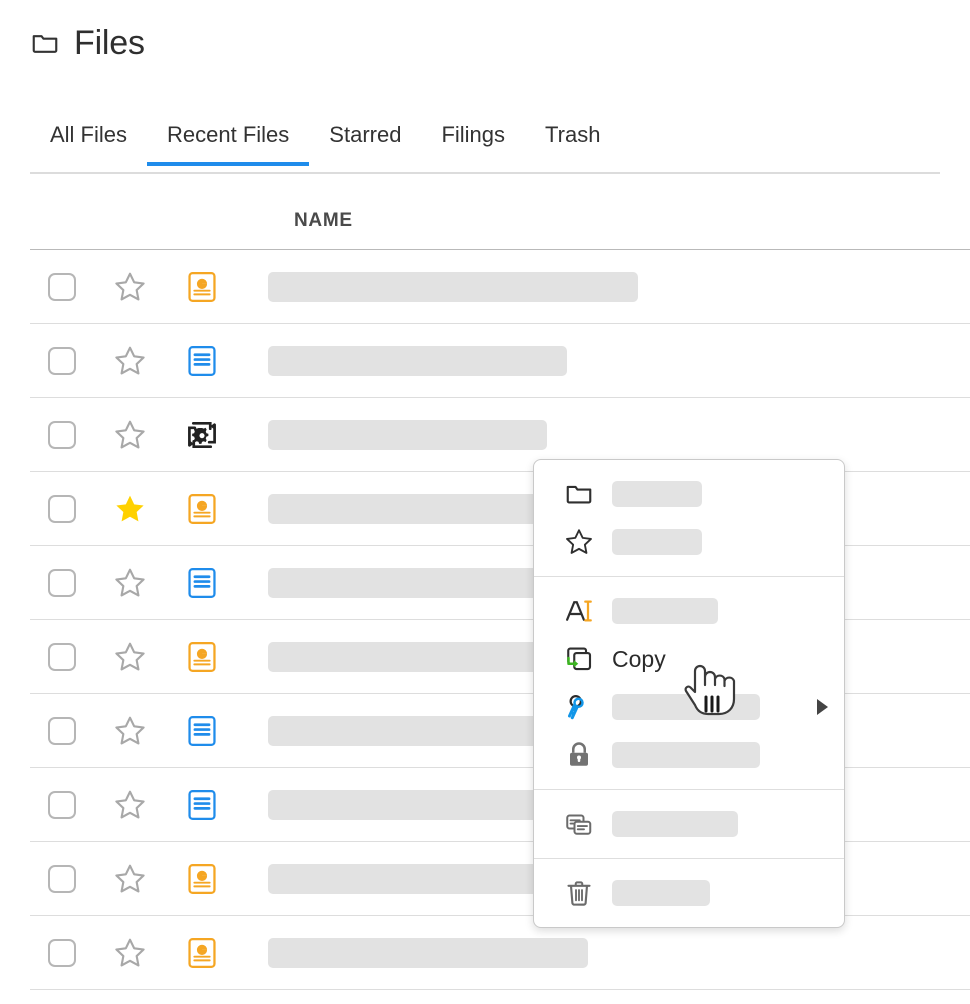 This screenshot has height=1004, width=970. I want to click on tab-recent-files: Recent Files, so click(228, 143).